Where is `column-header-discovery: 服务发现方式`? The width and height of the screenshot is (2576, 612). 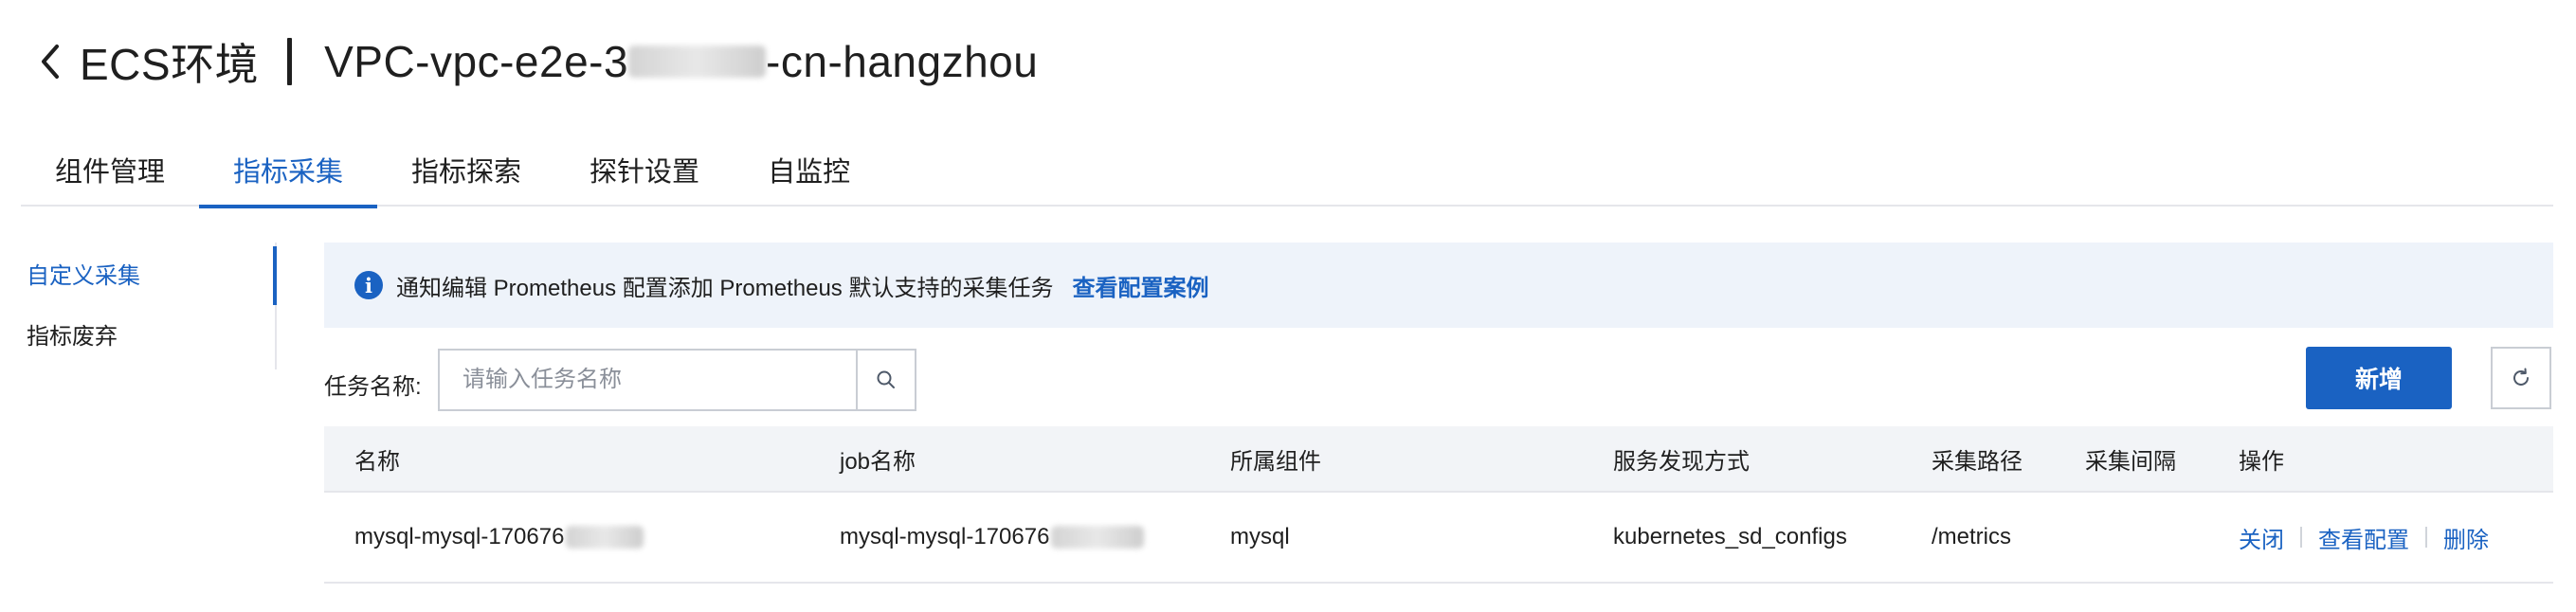
column-header-discovery: 服务发现方式 is located at coordinates (1681, 461).